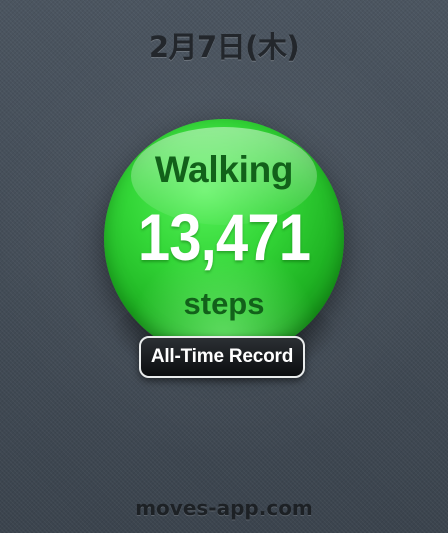 The width and height of the screenshot is (448, 533). Describe the element at coordinates (224, 169) in the screenshot. I see `activity-label: Walking` at that location.